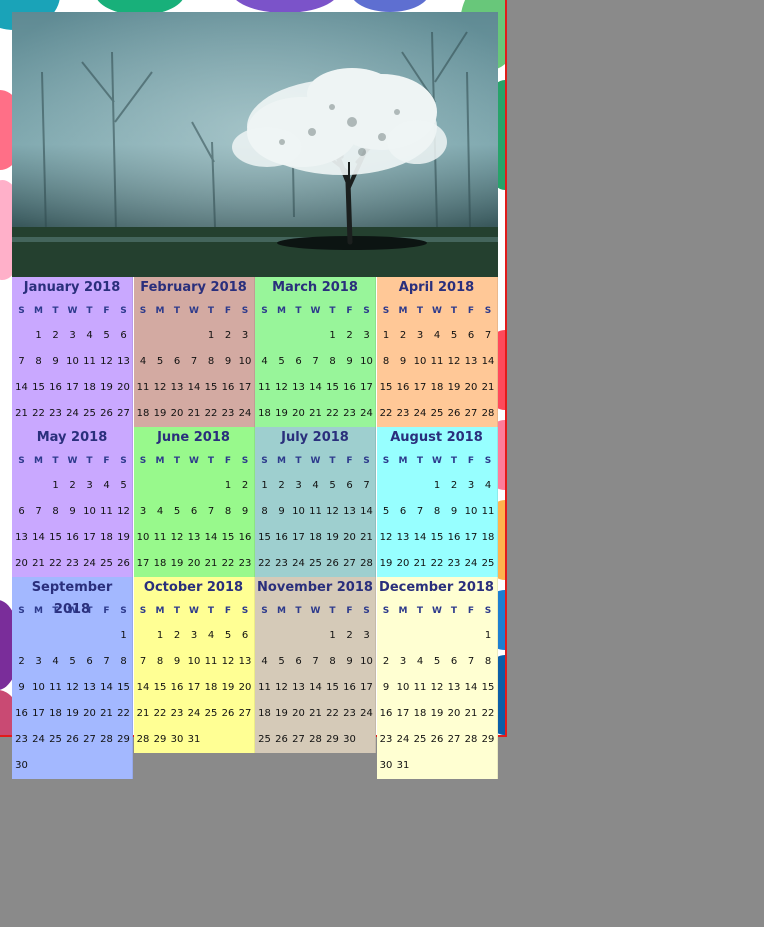  Describe the element at coordinates (143, 713) in the screenshot. I see `day-cell: 21` at that location.